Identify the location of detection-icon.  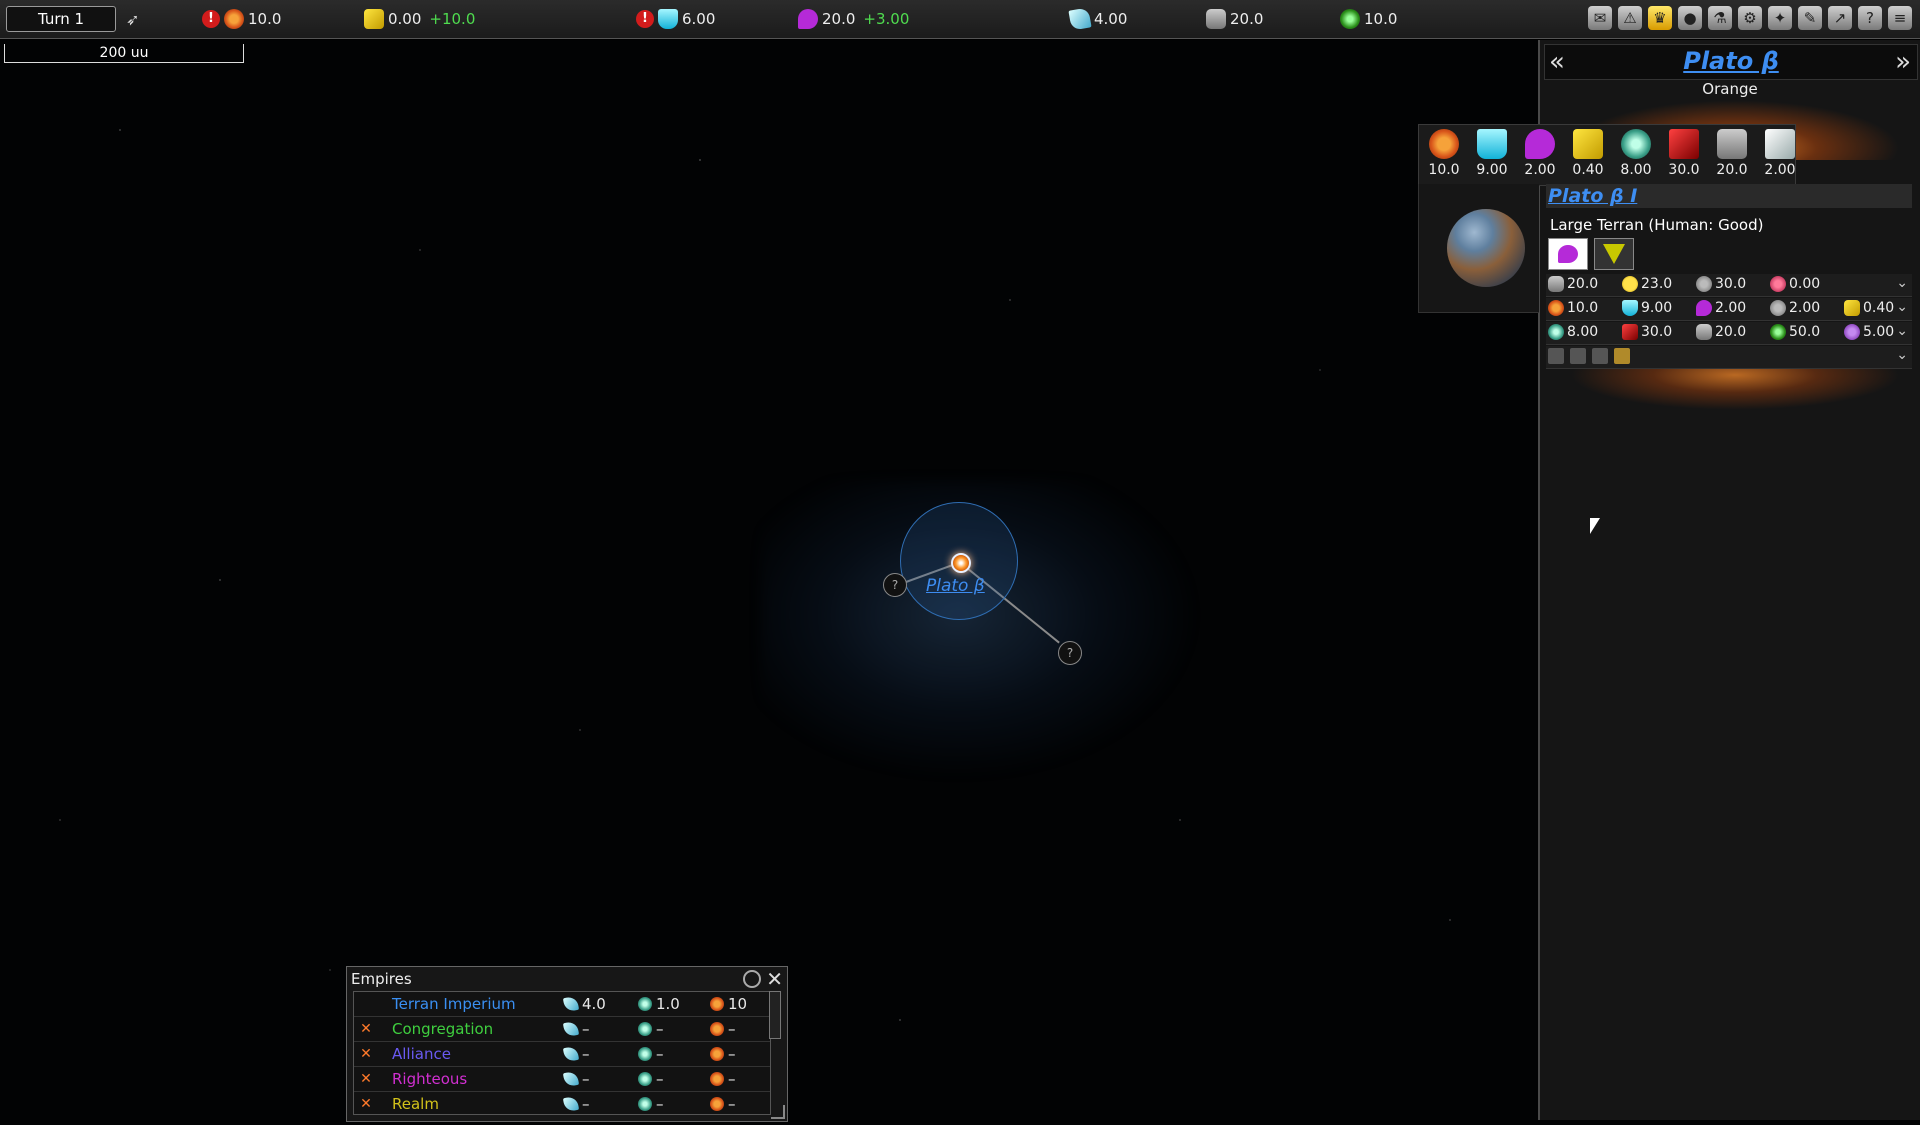
(1778, 332).